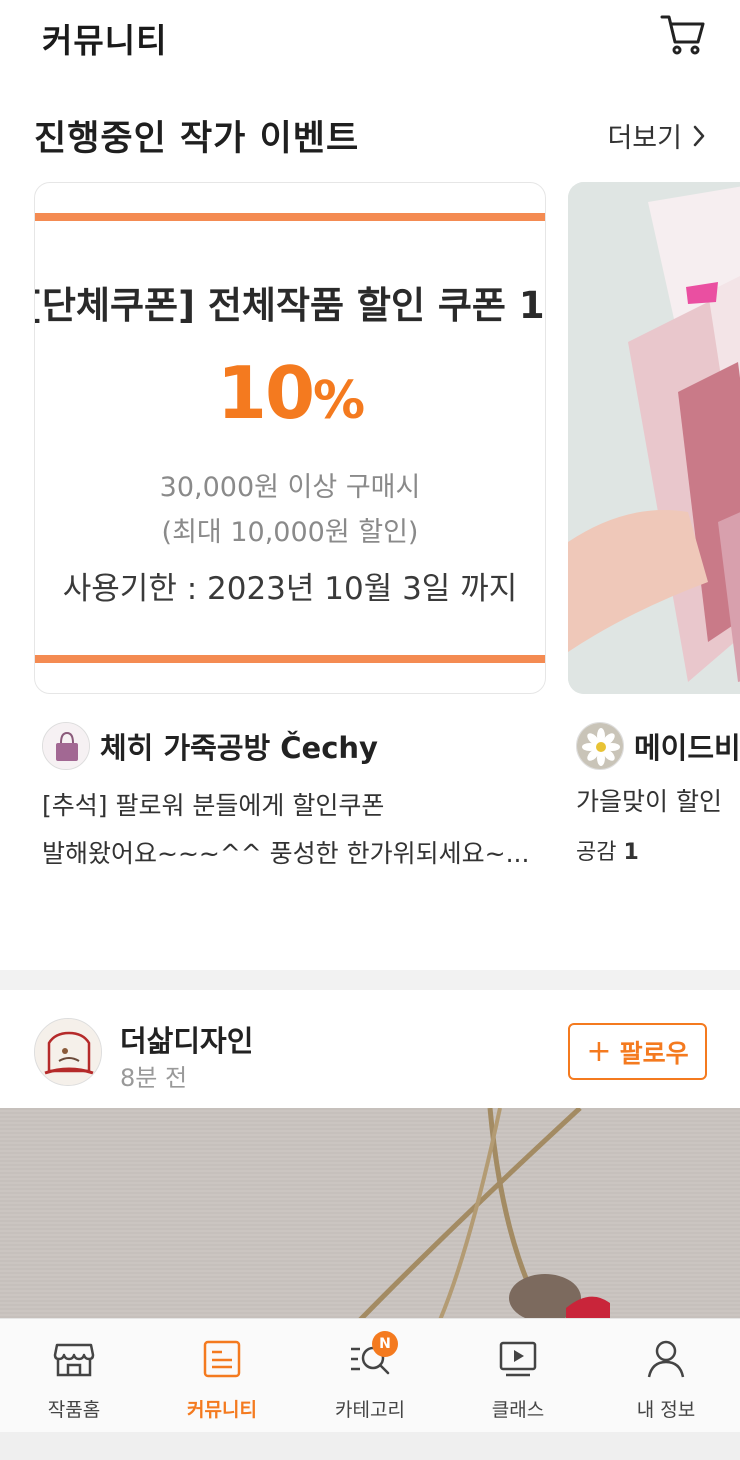 The width and height of the screenshot is (740, 1460). I want to click on event-author: 메이드비, so click(658, 746).